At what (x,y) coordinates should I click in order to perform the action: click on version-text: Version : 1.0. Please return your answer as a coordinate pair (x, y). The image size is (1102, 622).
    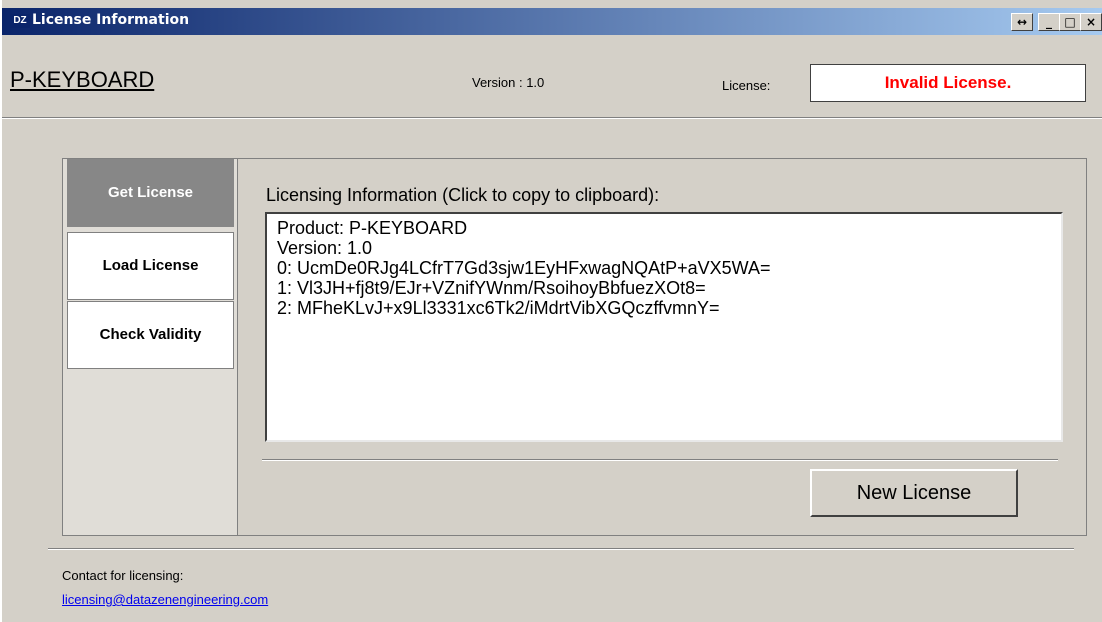
    Looking at the image, I should click on (508, 82).